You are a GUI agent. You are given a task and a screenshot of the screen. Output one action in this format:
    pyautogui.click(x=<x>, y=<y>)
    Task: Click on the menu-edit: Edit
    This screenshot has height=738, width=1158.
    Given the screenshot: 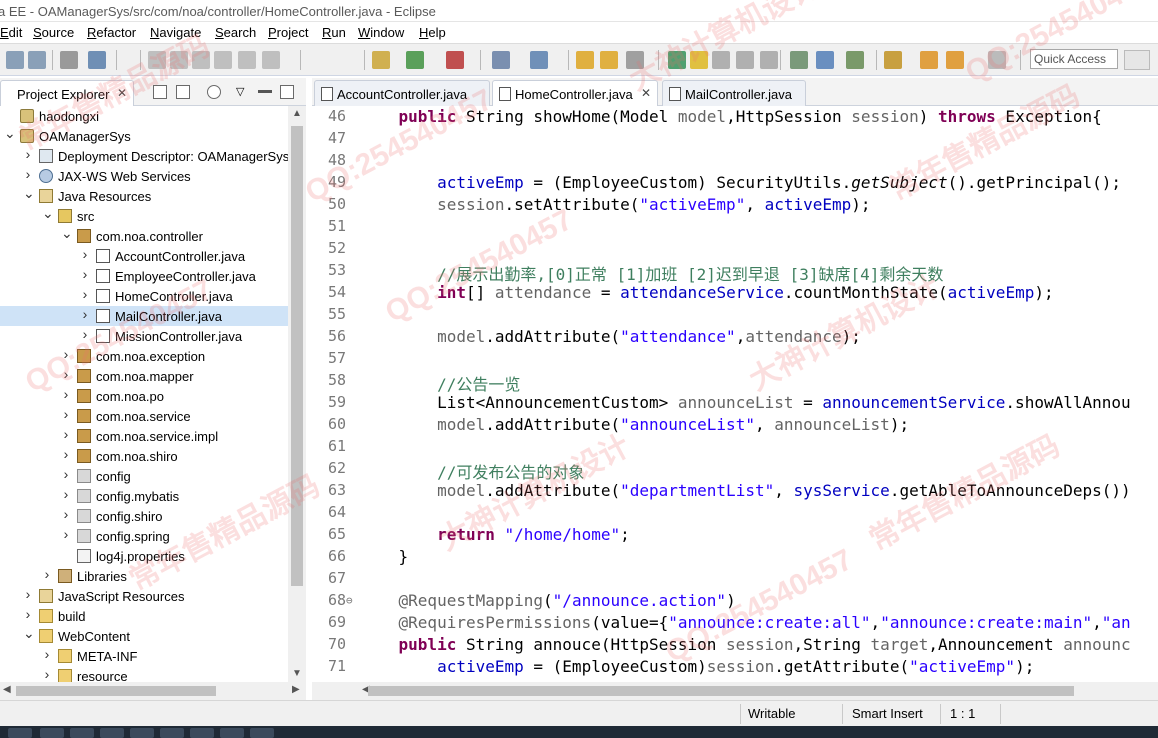 What is the action you would take?
    pyautogui.click(x=11, y=32)
    